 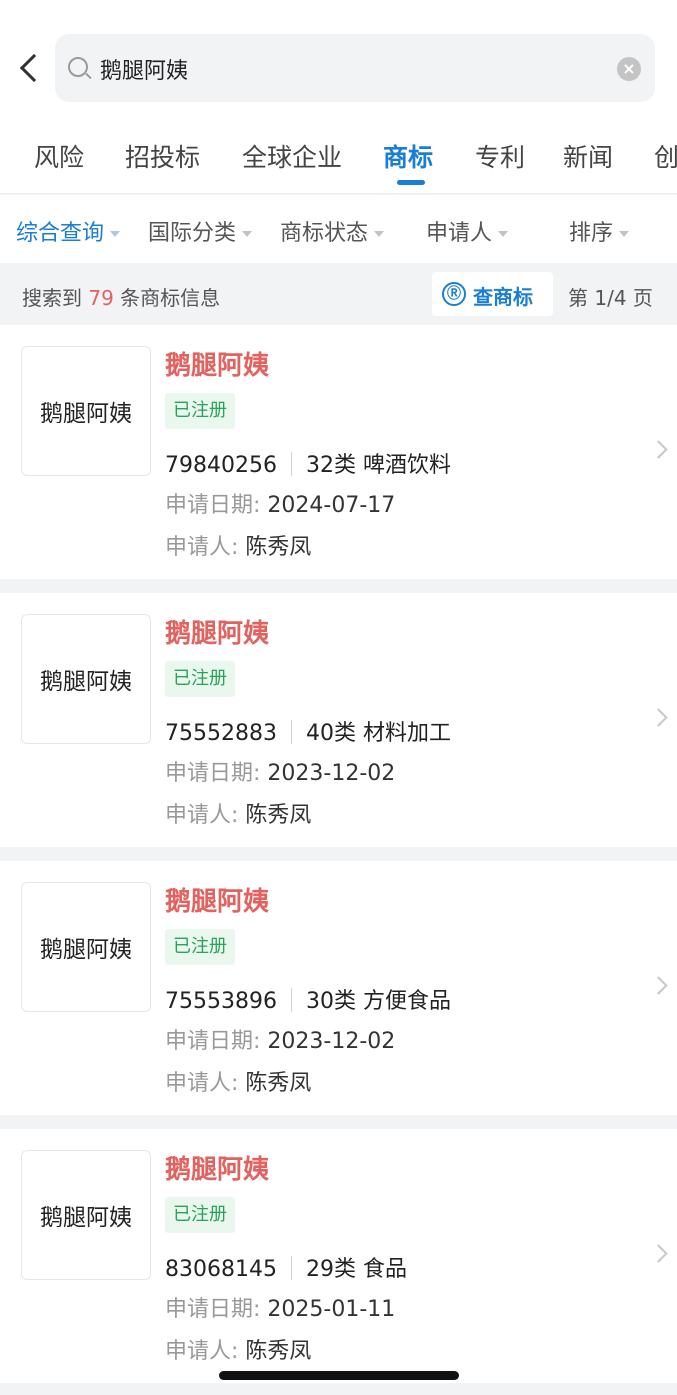 What do you see at coordinates (221, 1269) in the screenshot?
I see `registration-number: 83068145` at bounding box center [221, 1269].